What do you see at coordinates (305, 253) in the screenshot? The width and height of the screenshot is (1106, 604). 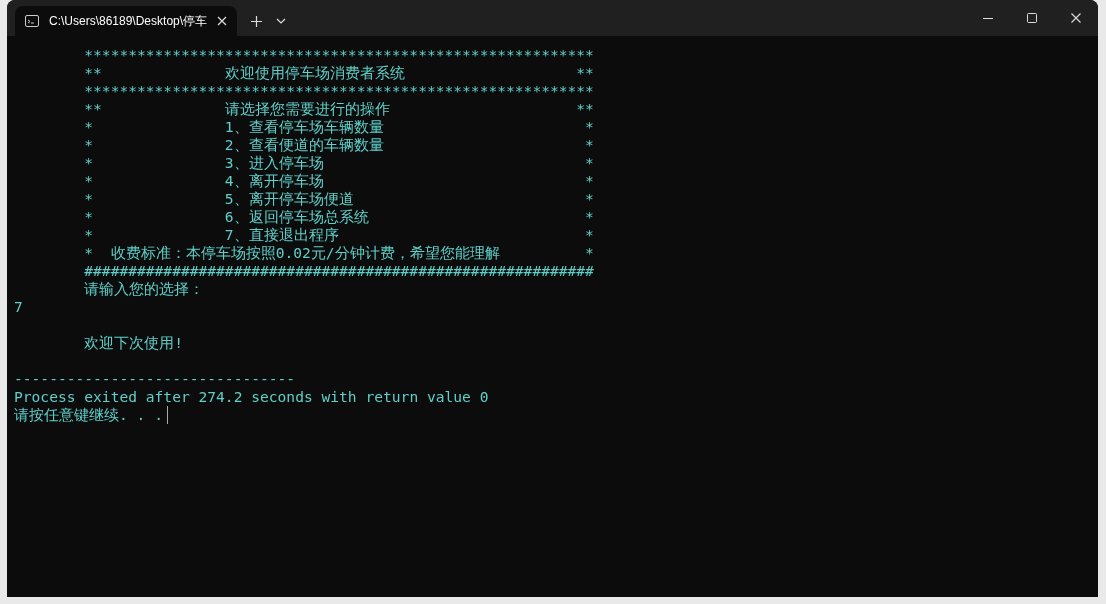 I see `fee-note: 收费标准：本停车场按照0.02元/分钟计费，希望您能理解` at bounding box center [305, 253].